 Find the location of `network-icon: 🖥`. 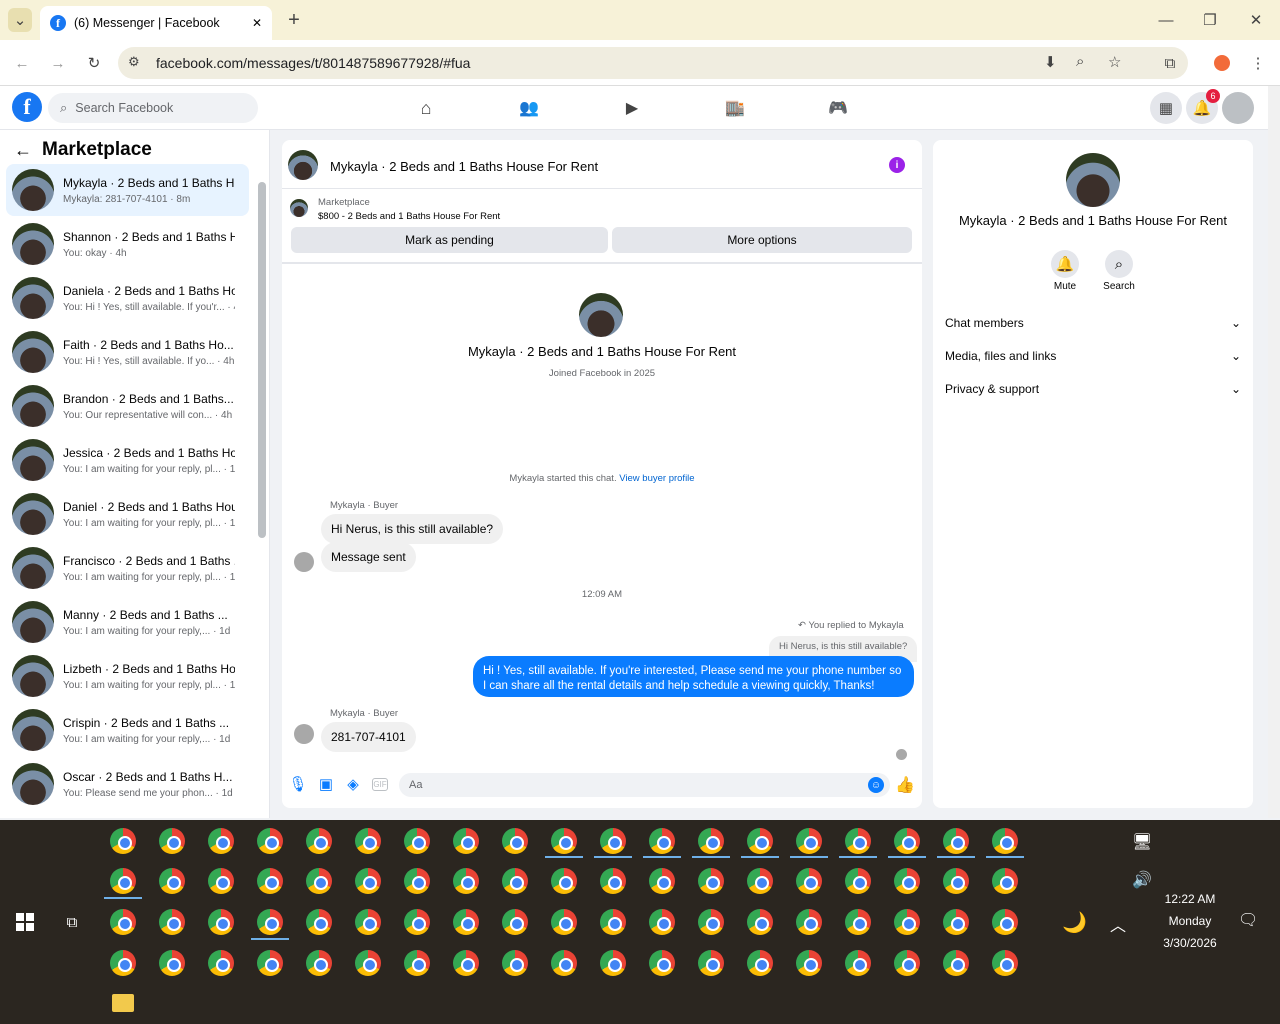

network-icon: 🖥 is located at coordinates (1142, 842).